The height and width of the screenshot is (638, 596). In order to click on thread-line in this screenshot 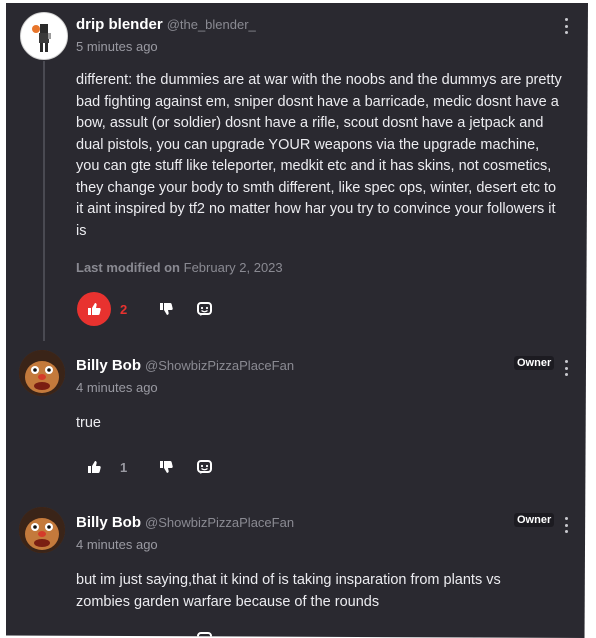, I will do `click(44, 201)`.